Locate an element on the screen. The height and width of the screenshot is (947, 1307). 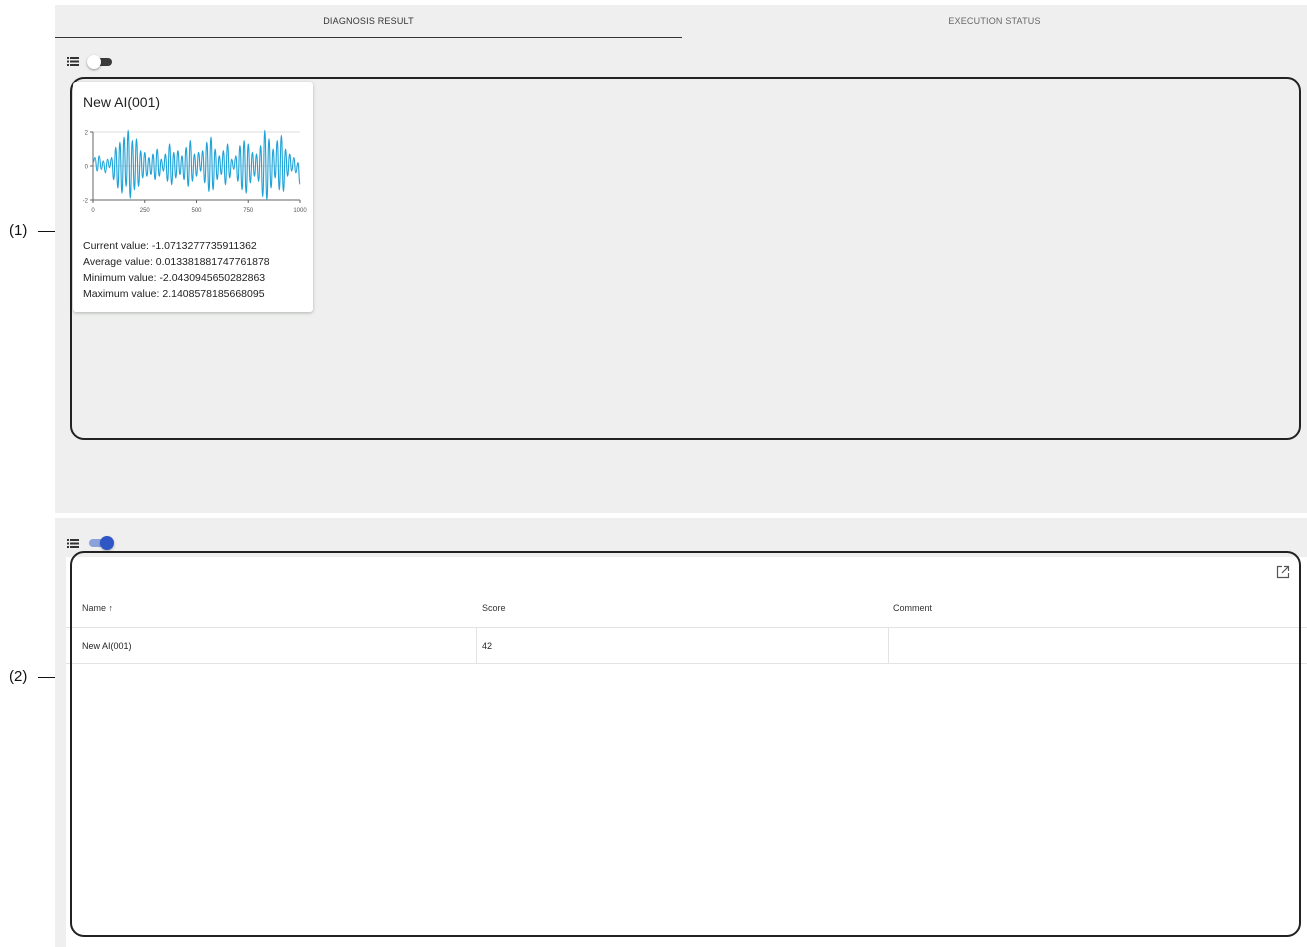
minimum-value: Minimum value: -2.0430945650282863 is located at coordinates (174, 278).